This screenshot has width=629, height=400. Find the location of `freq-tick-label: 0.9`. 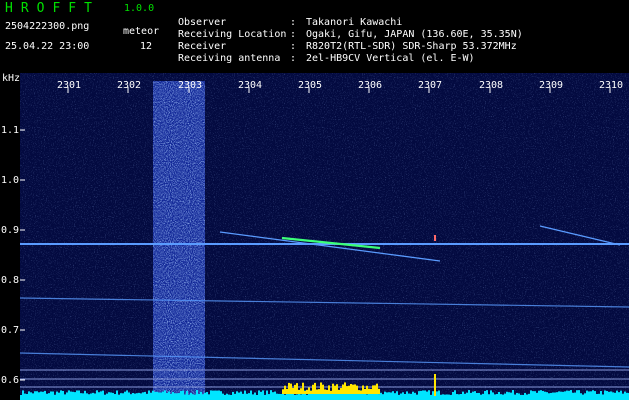

freq-tick-label: 0.9 is located at coordinates (10, 230).